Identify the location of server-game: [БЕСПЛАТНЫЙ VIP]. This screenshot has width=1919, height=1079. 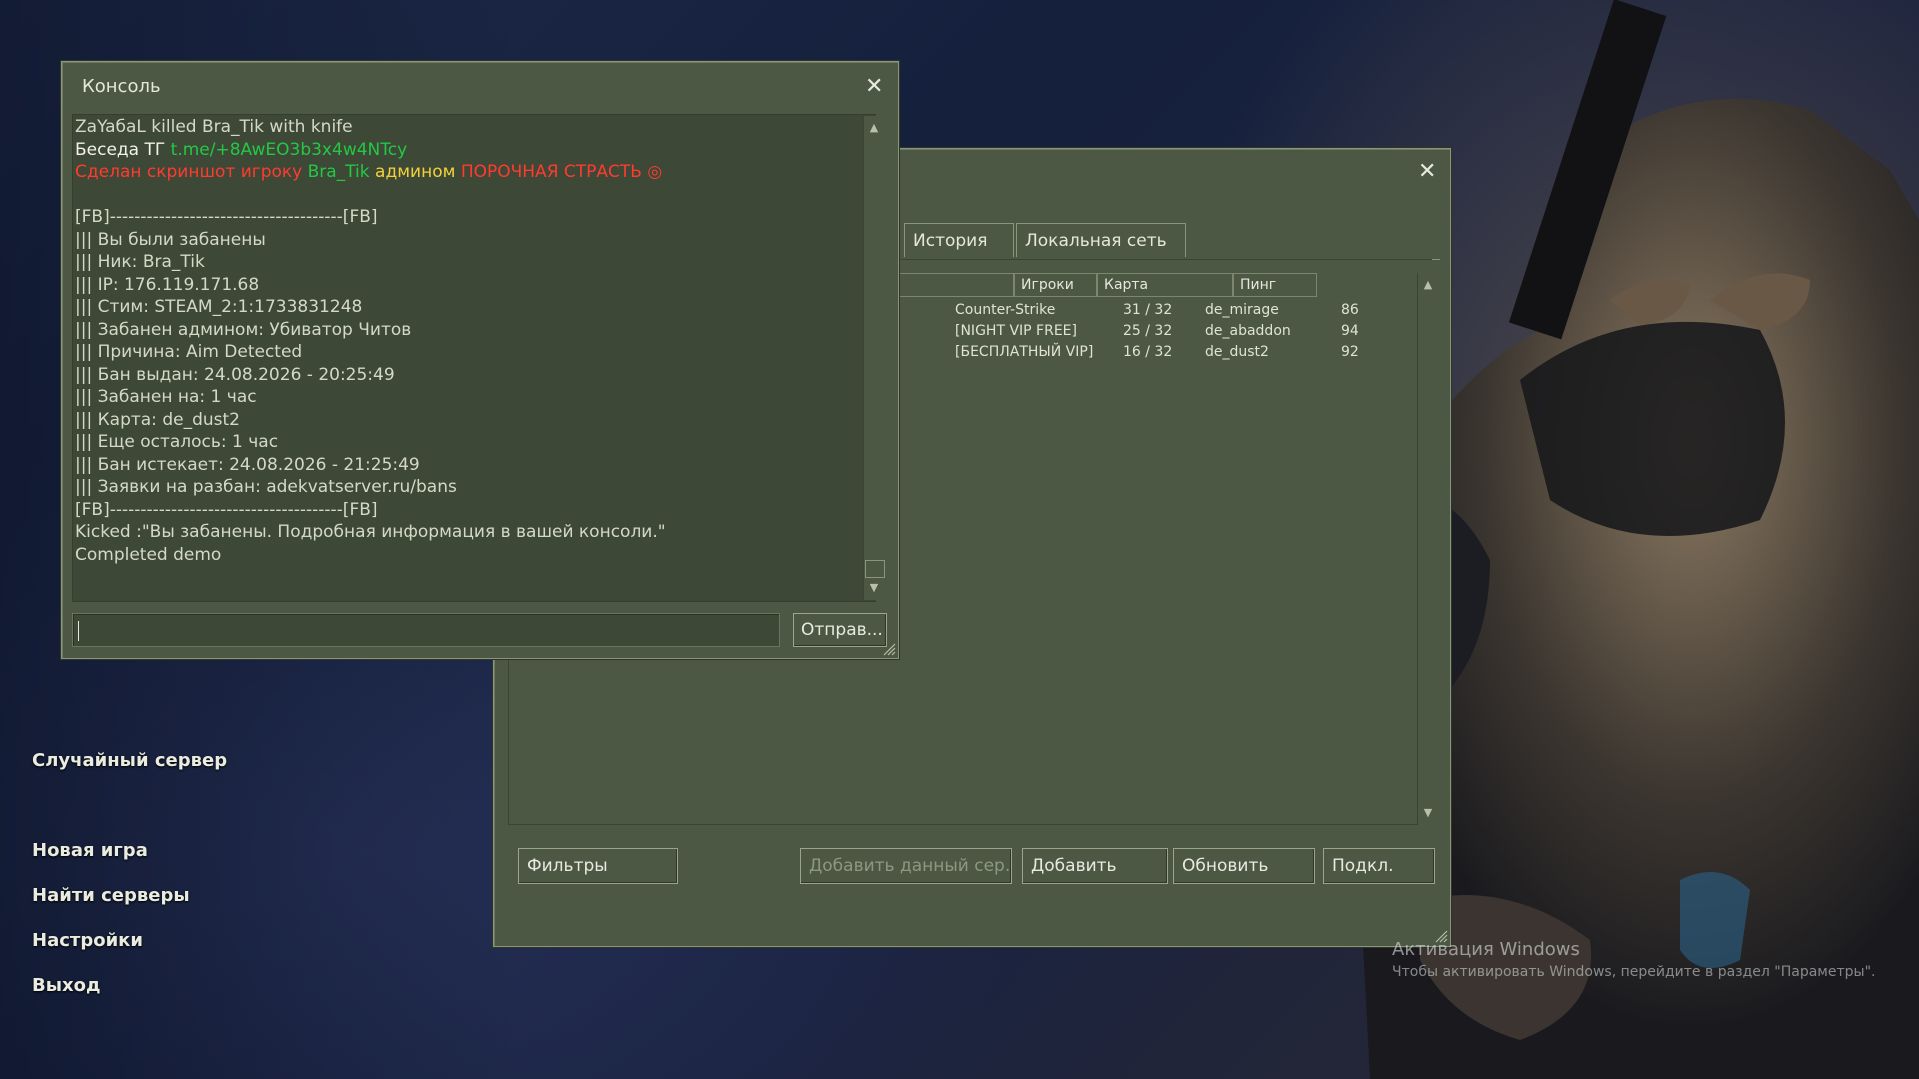
(1024, 352).